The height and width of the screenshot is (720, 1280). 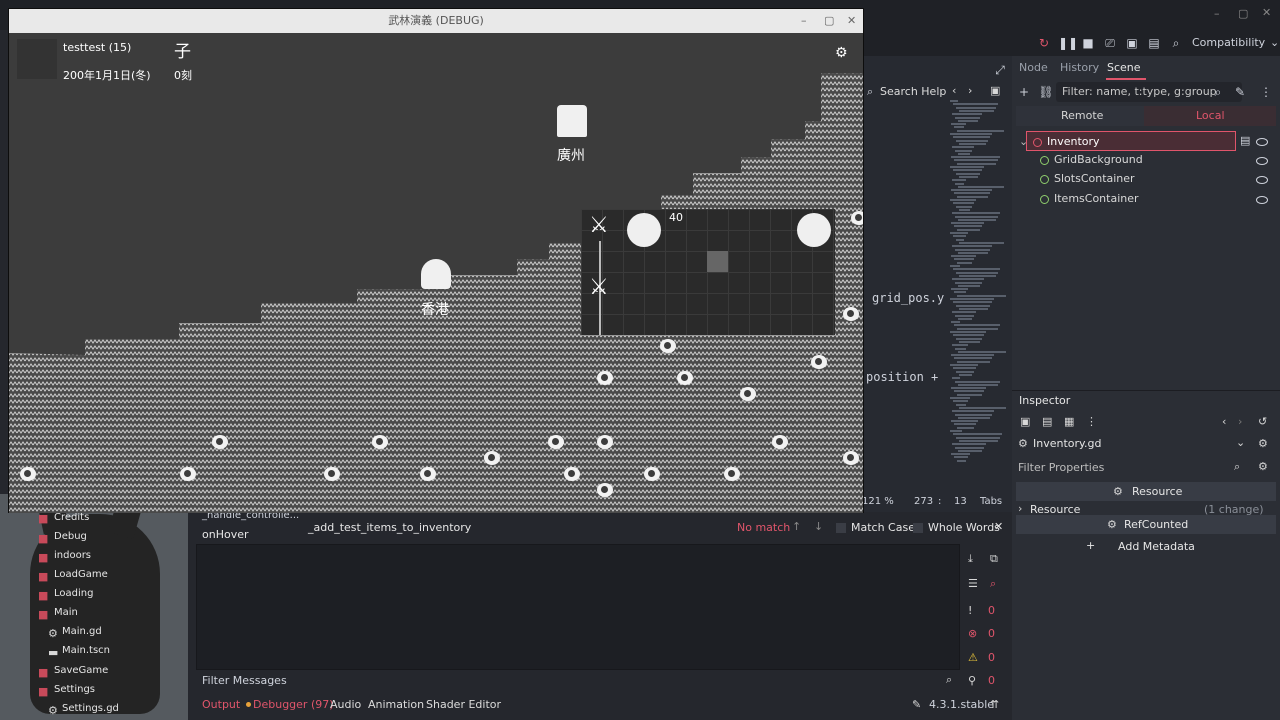 What do you see at coordinates (1263, 443) in the screenshot?
I see `object-help-icon: ⚙` at bounding box center [1263, 443].